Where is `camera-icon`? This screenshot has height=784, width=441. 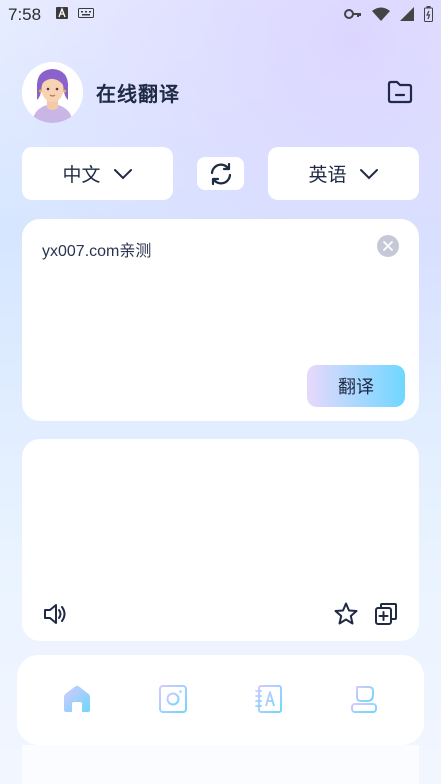 camera-icon is located at coordinates (173, 699).